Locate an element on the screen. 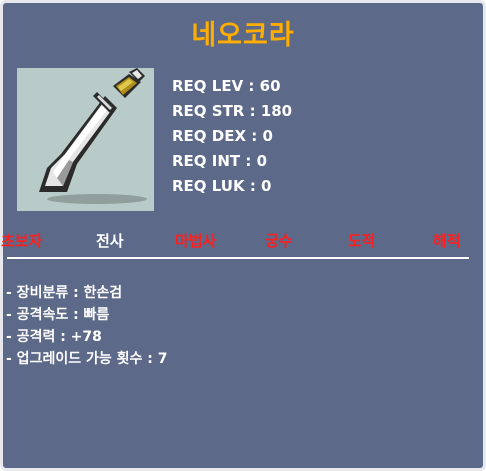 The width and height of the screenshot is (486, 471). item-icon-frame is located at coordinates (85, 139).